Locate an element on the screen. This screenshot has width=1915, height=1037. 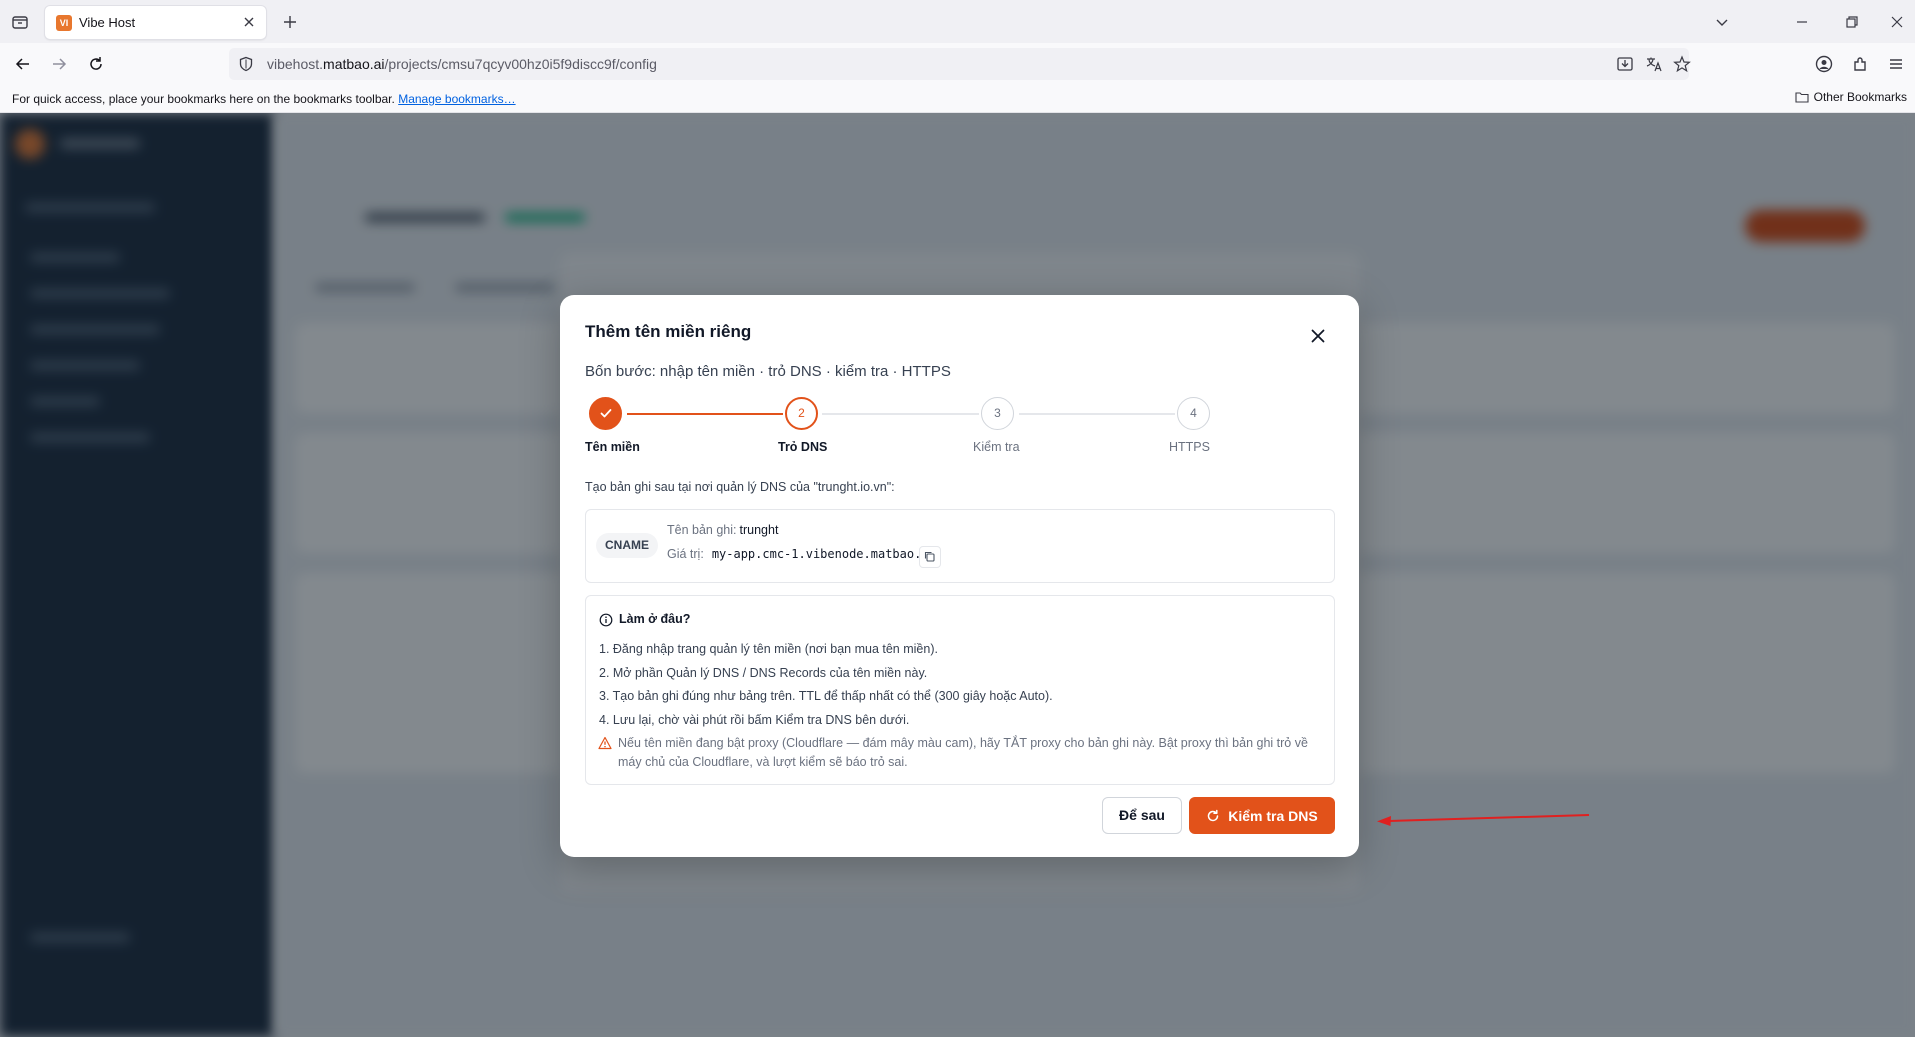
step-4-circle: 4 is located at coordinates (1193, 413).